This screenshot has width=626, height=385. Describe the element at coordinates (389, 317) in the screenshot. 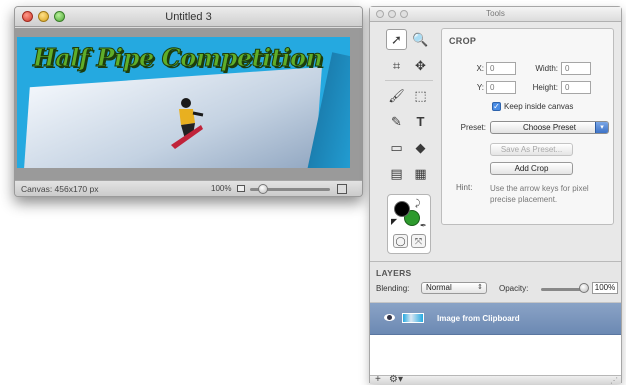

I see `eye-icon` at that location.